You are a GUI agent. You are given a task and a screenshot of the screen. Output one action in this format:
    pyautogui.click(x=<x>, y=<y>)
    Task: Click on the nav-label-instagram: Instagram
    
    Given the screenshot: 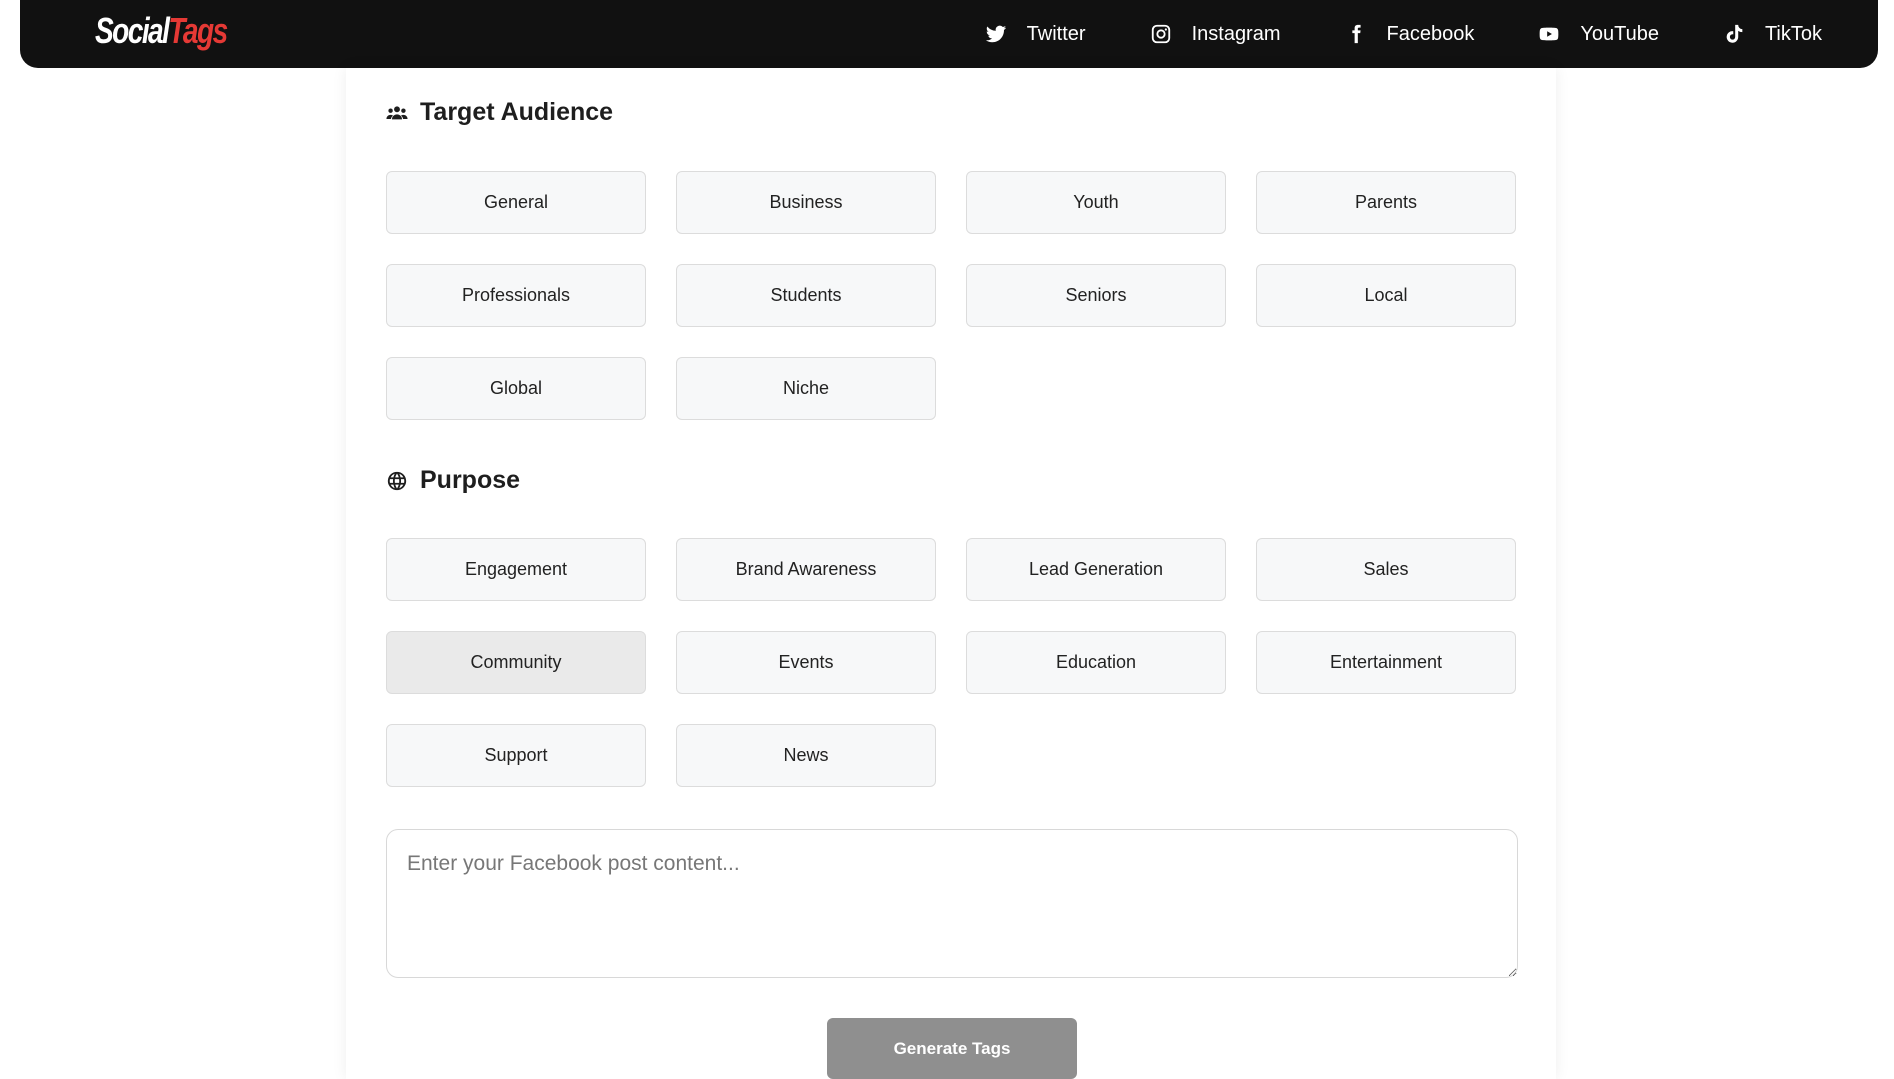 What is the action you would take?
    pyautogui.click(x=1236, y=33)
    